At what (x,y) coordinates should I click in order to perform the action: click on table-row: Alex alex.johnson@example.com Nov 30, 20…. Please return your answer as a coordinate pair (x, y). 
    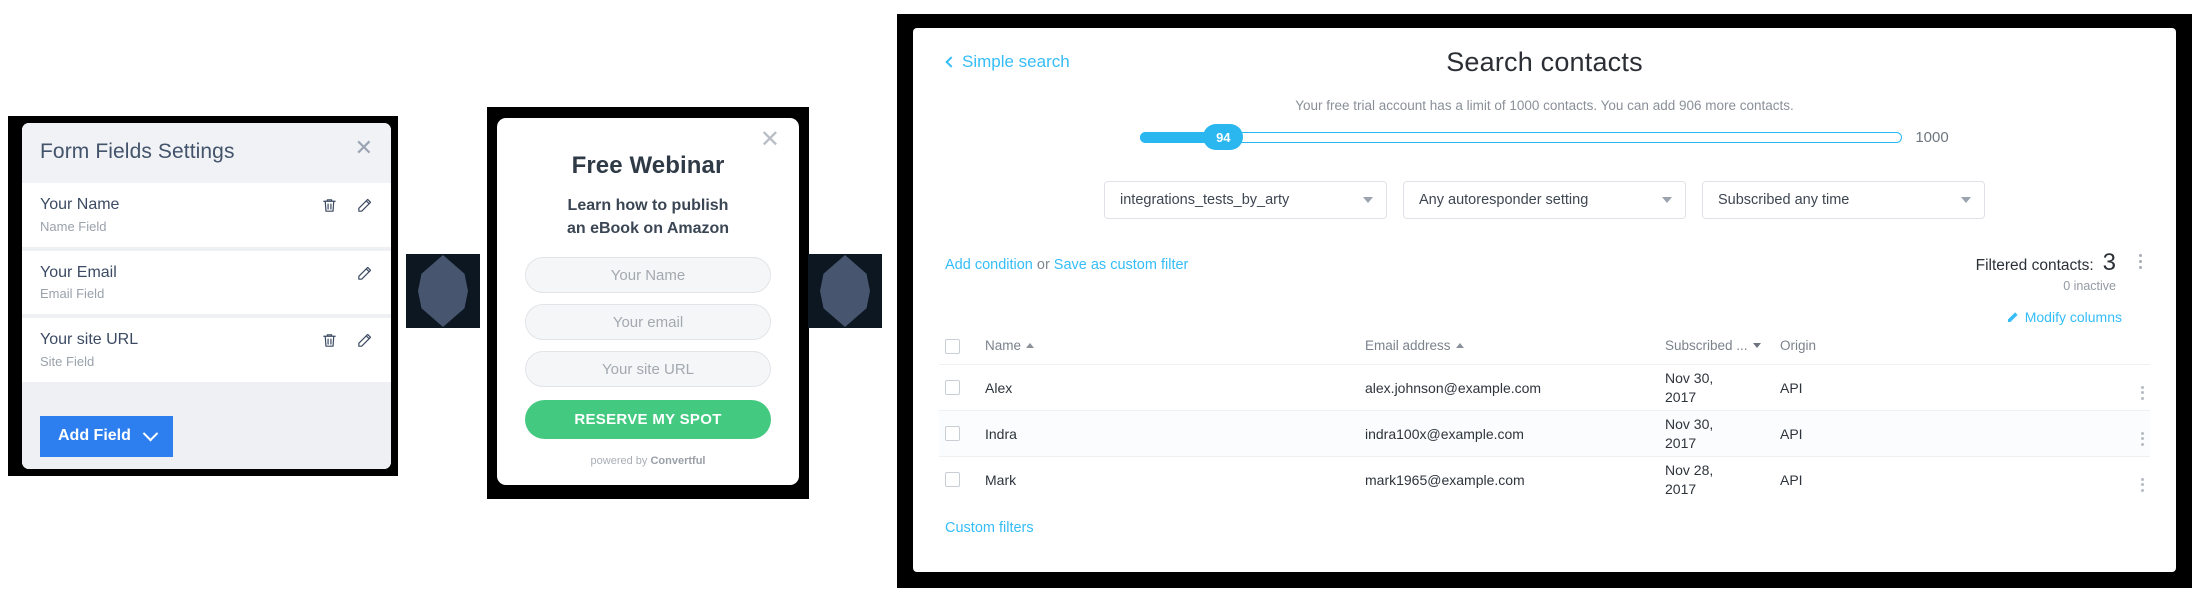
    Looking at the image, I should click on (1544, 387).